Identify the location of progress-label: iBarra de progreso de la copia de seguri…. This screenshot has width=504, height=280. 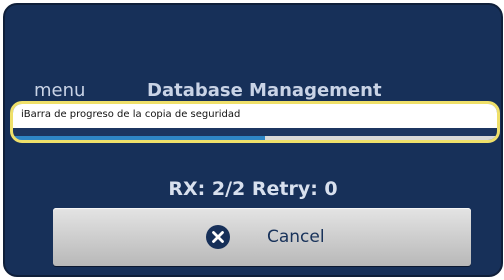
(131, 114).